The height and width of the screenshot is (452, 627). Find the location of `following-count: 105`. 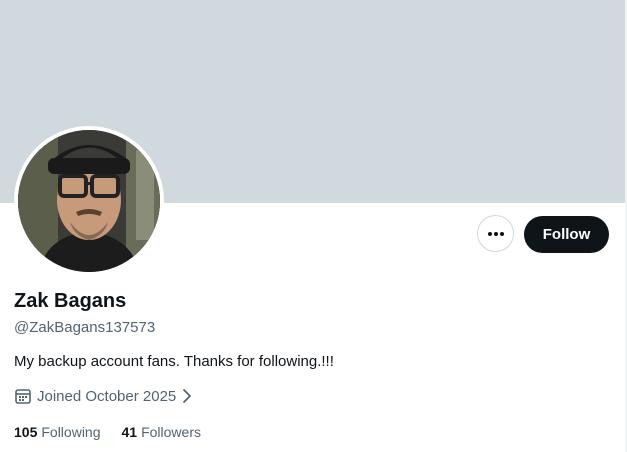

following-count: 105 is located at coordinates (26, 432).